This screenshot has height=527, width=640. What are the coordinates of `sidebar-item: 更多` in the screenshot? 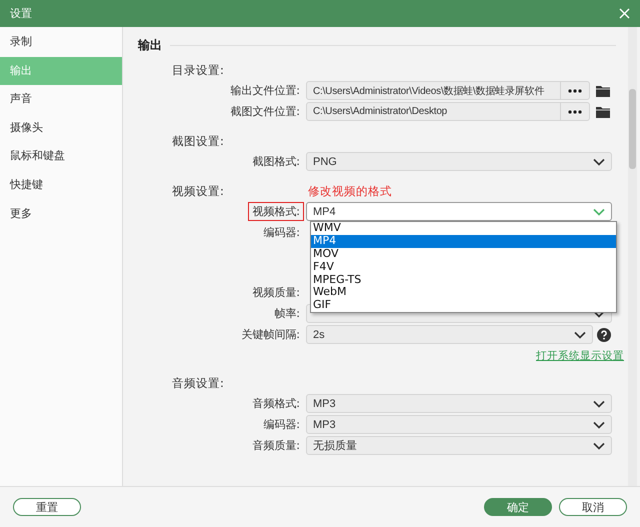 It's located at (61, 214).